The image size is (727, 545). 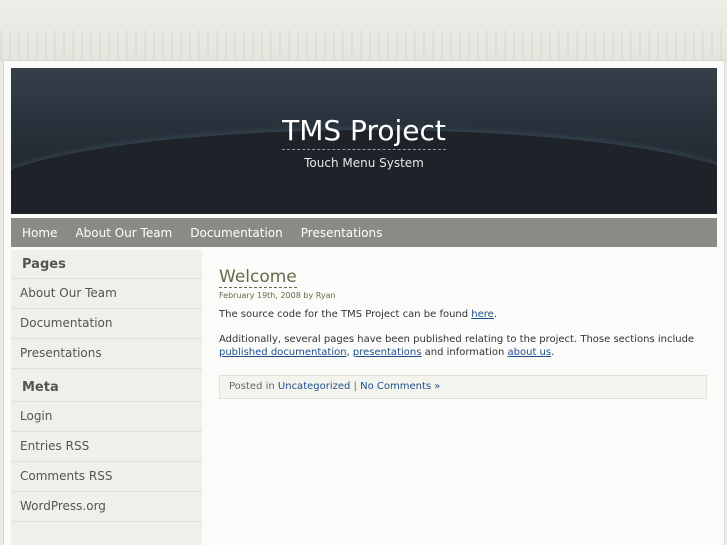 I want to click on sidebar-item-presentations: Presentations, so click(x=106, y=354).